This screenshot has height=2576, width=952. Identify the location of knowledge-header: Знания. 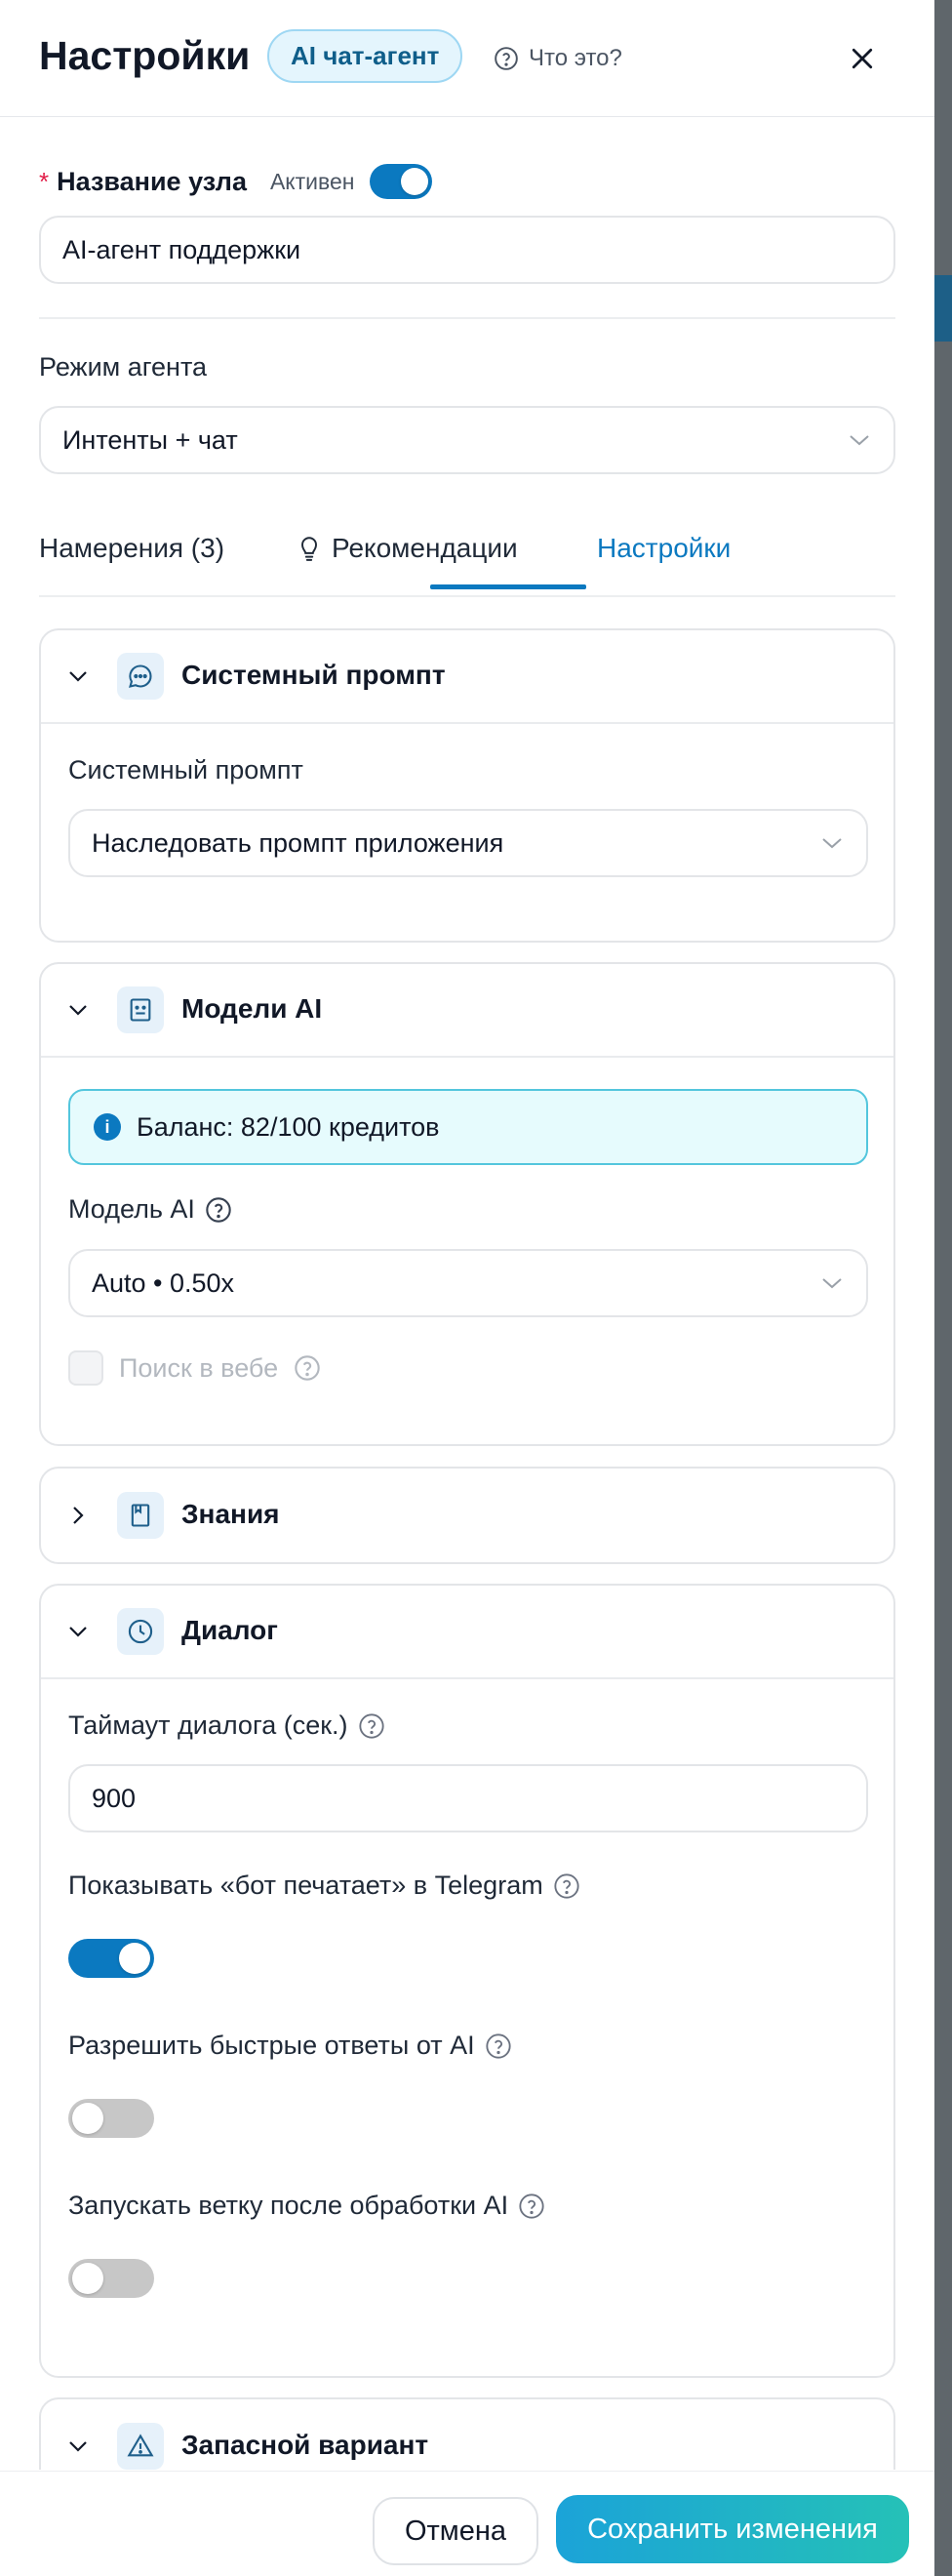
(467, 1515).